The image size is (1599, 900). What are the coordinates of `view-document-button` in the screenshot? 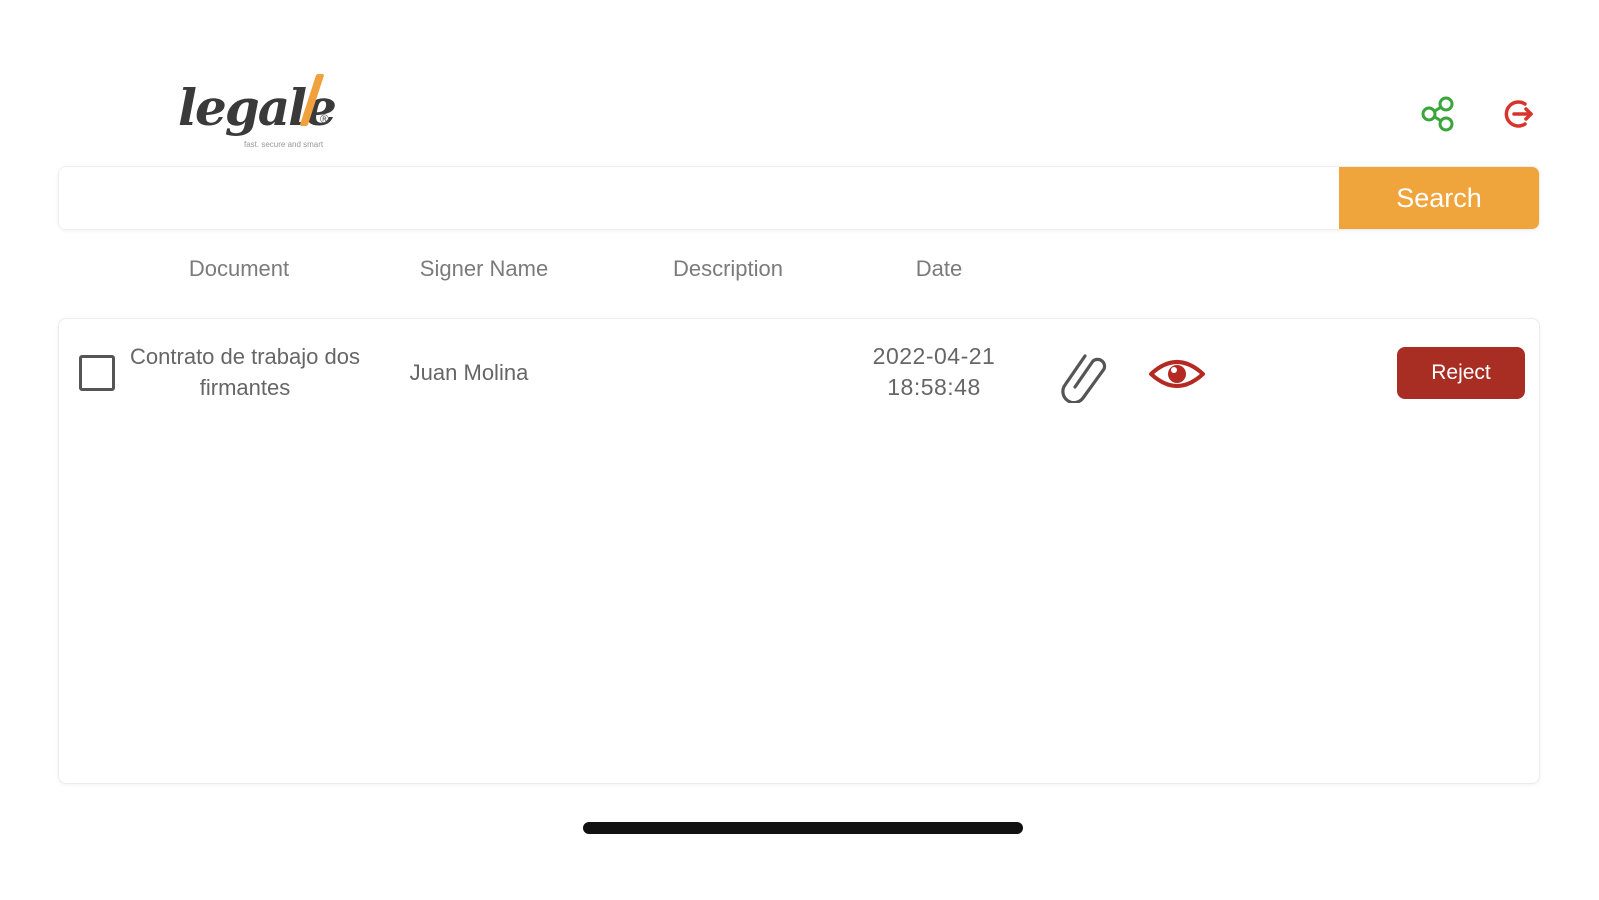 It's located at (1177, 374).